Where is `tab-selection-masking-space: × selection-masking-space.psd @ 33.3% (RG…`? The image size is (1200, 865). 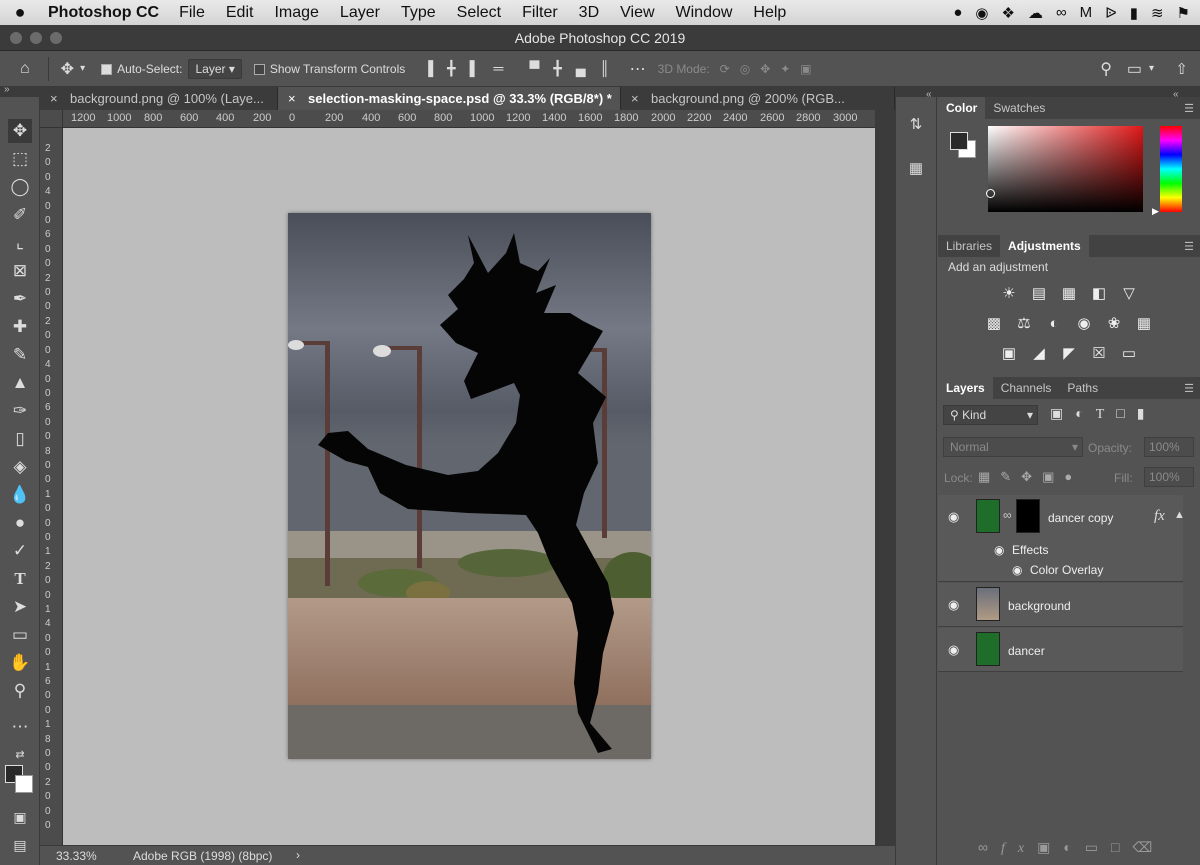 tab-selection-masking-space: × selection-masking-space.psd @ 33.3% (RG… is located at coordinates (449, 98).